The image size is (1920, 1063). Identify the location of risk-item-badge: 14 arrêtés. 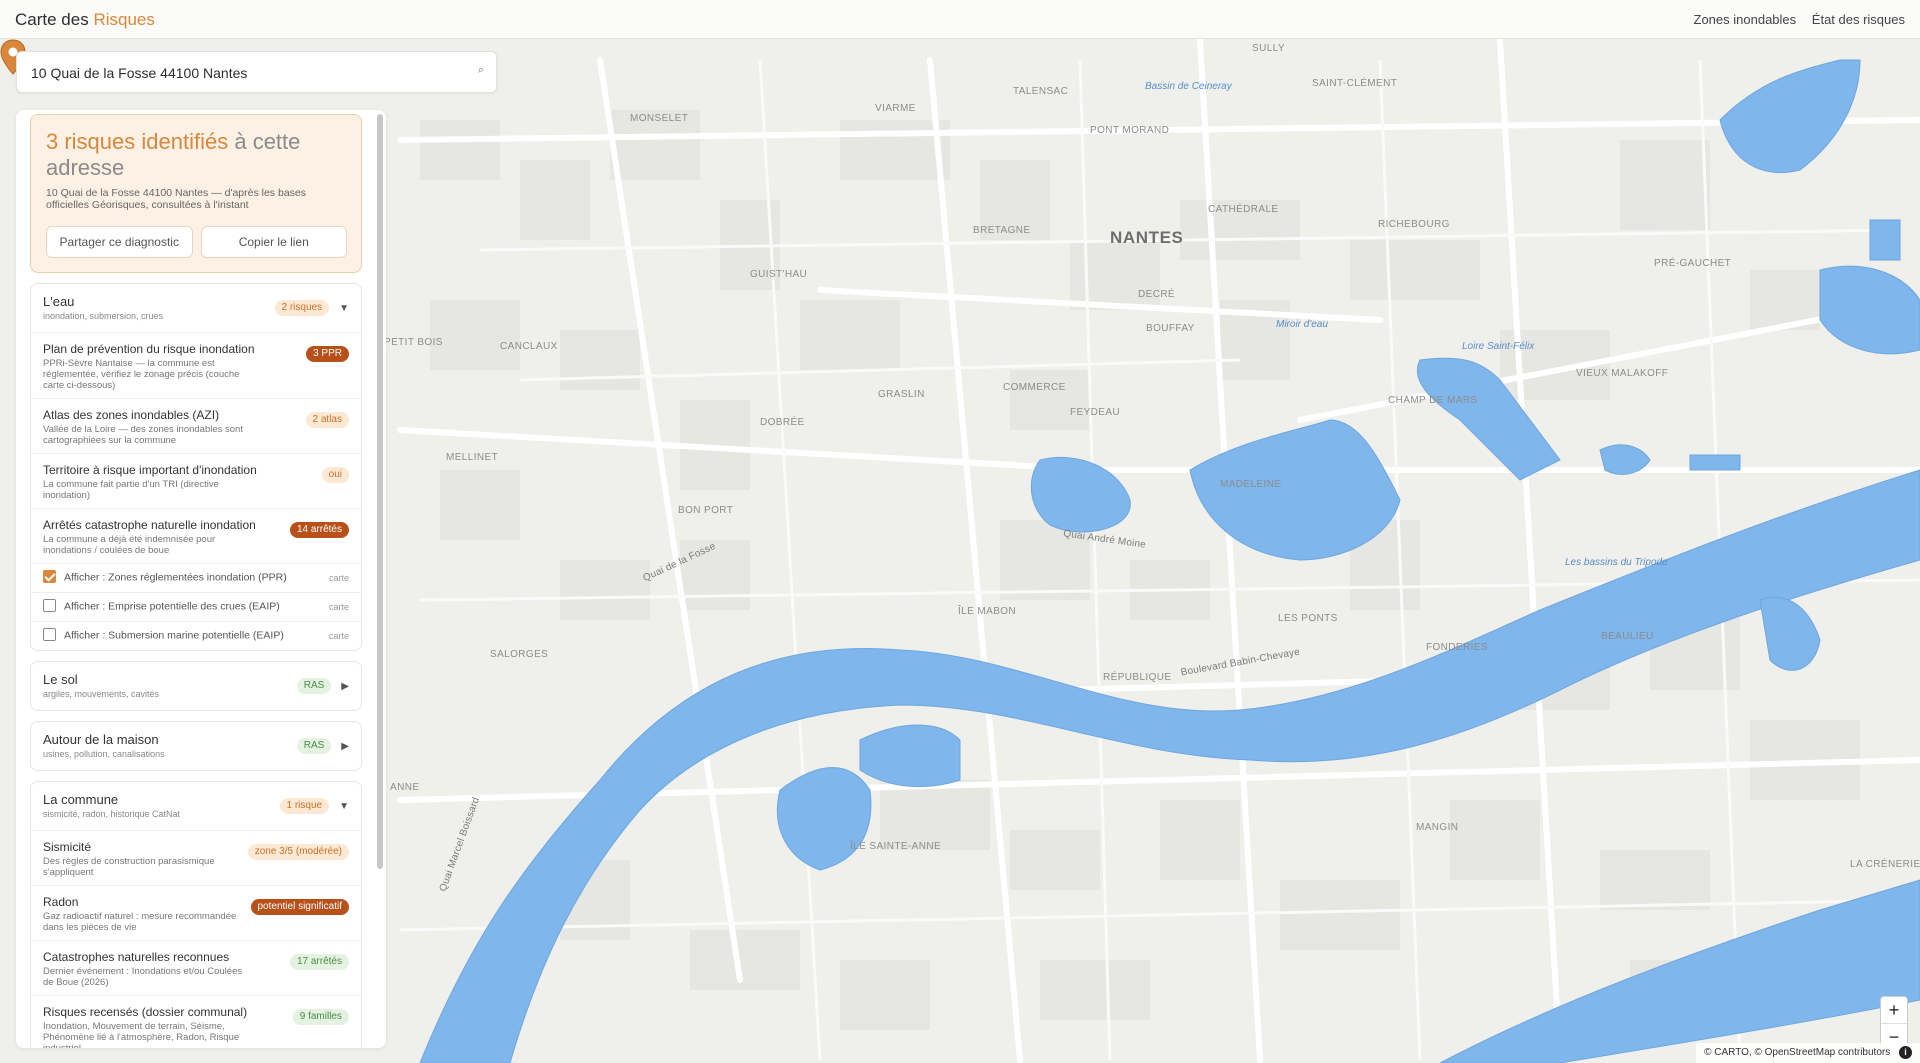
(319, 530).